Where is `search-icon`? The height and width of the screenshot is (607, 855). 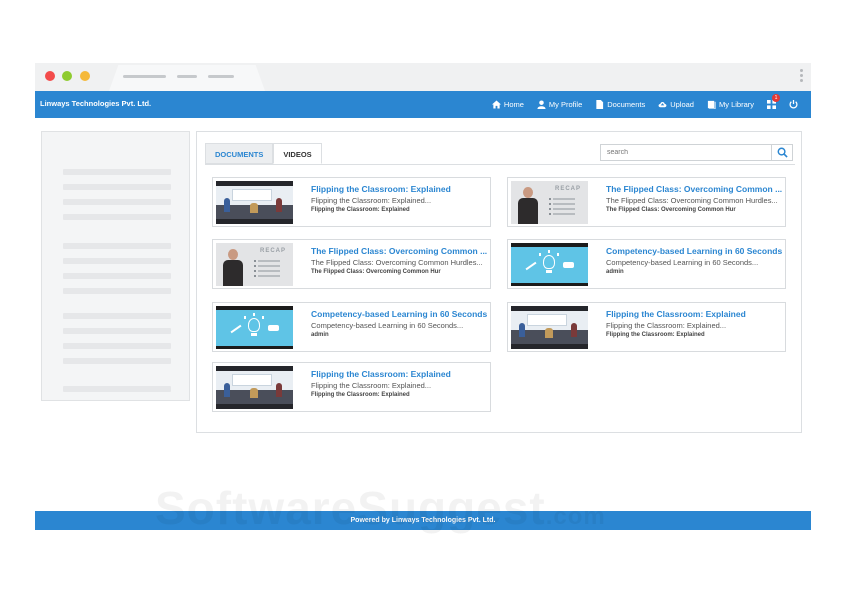
search-icon is located at coordinates (782, 152).